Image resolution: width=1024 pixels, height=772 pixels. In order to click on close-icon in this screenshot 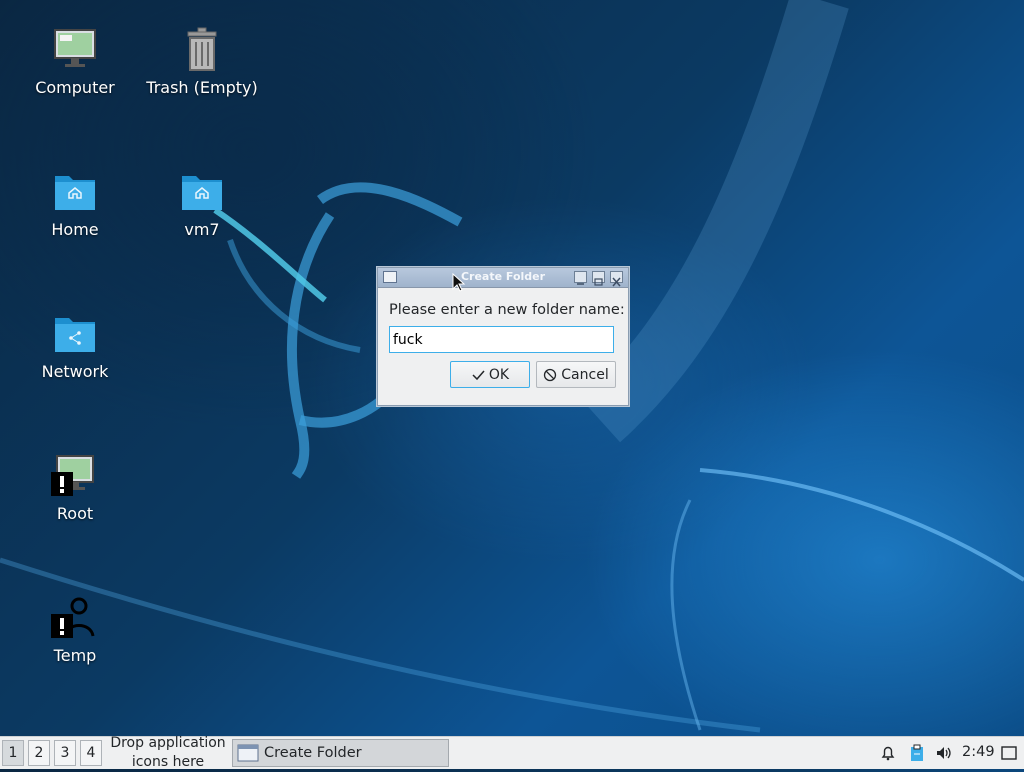, I will do `click(616, 282)`.